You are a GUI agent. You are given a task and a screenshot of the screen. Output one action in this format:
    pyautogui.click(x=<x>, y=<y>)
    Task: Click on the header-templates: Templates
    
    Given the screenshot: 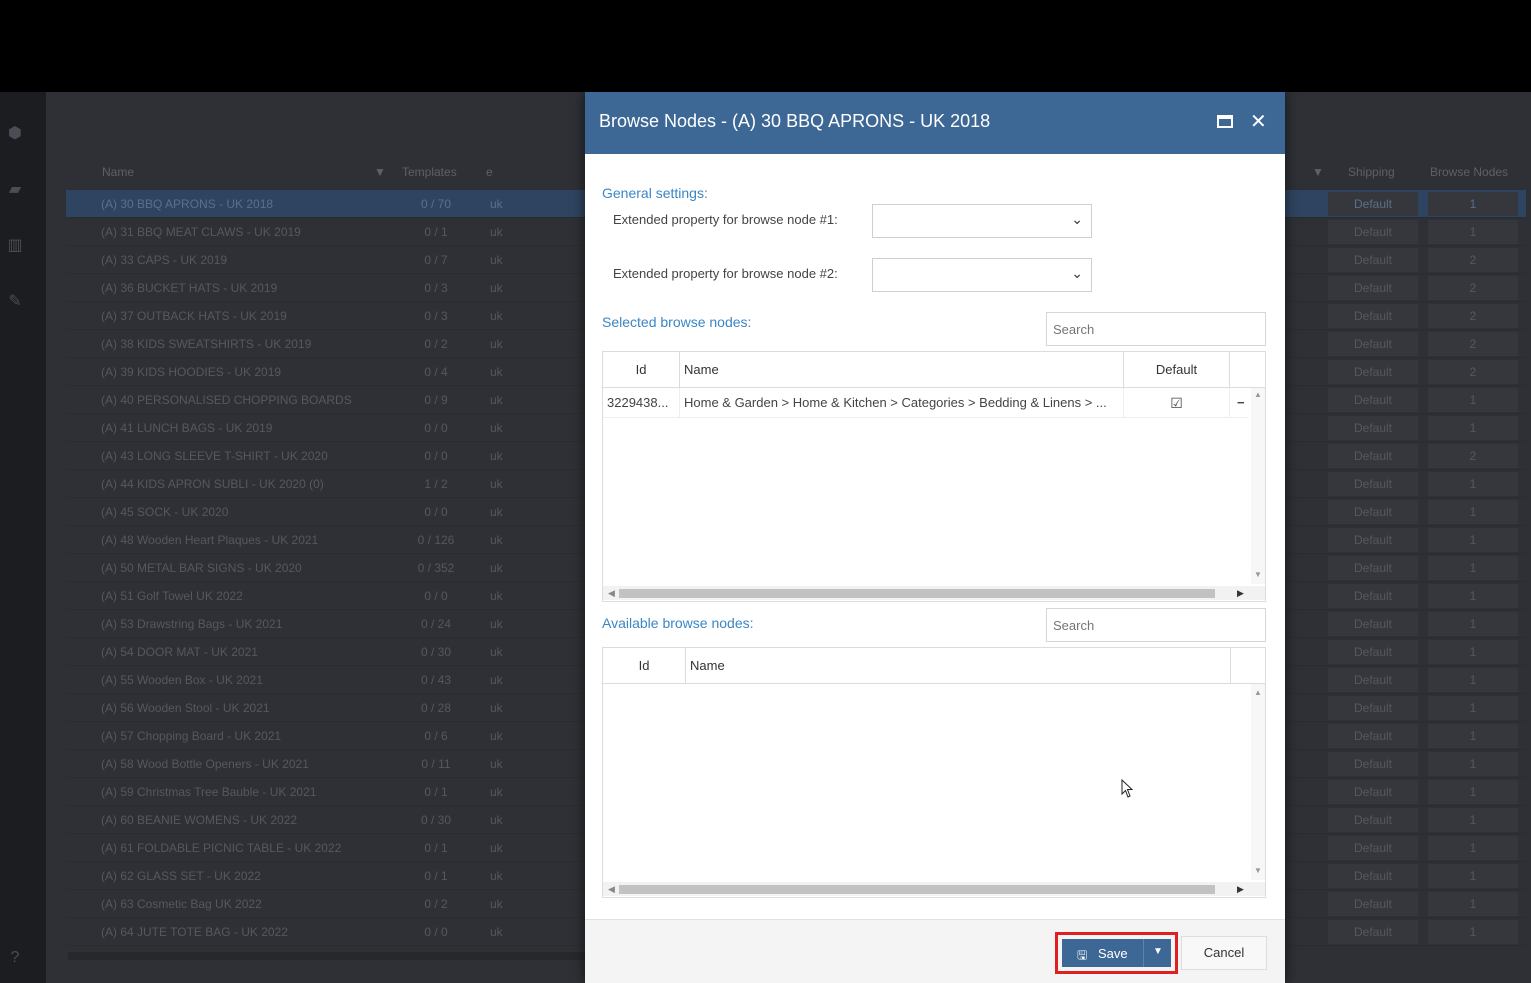 What is the action you would take?
    pyautogui.click(x=429, y=172)
    